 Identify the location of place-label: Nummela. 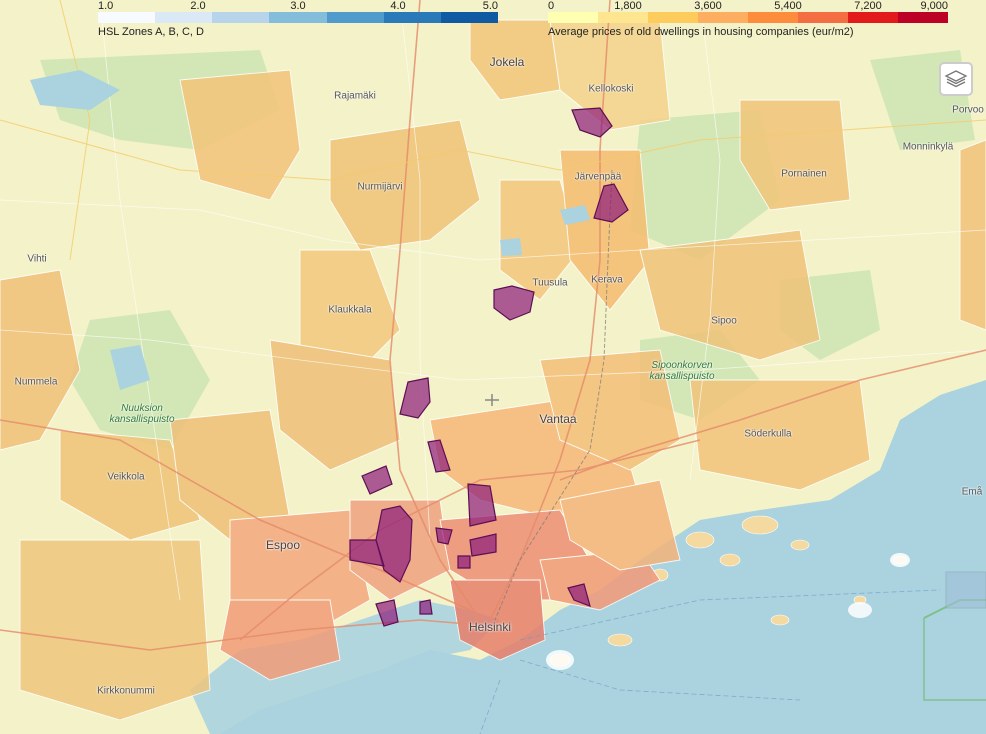
(36, 382).